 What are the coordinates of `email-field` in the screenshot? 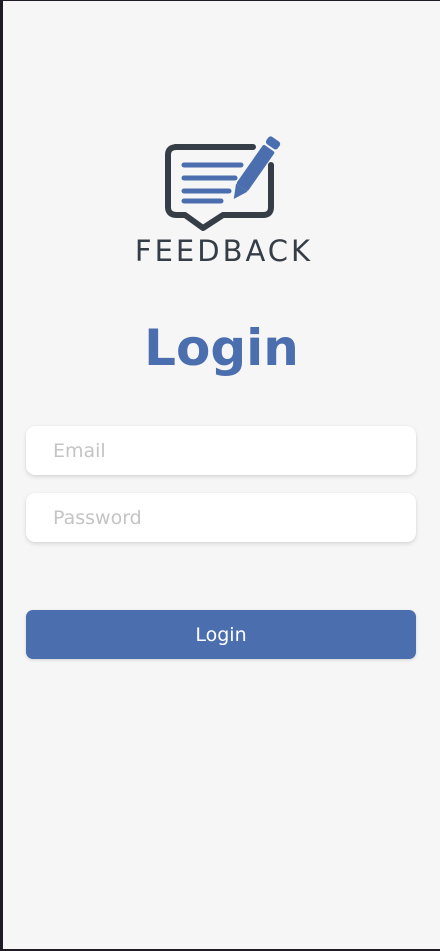 It's located at (221, 450).